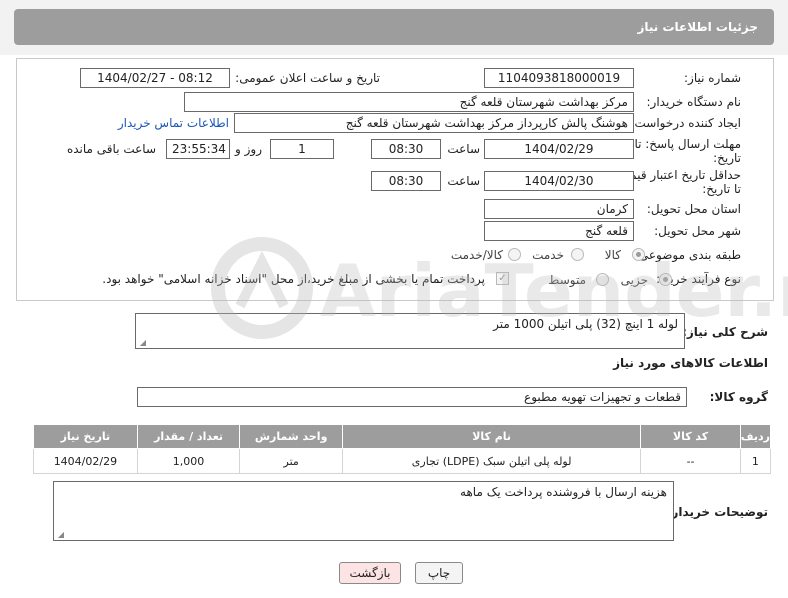 Image resolution: width=788 pixels, height=598 pixels. I want to click on process-radio-minor, so click(665, 279).